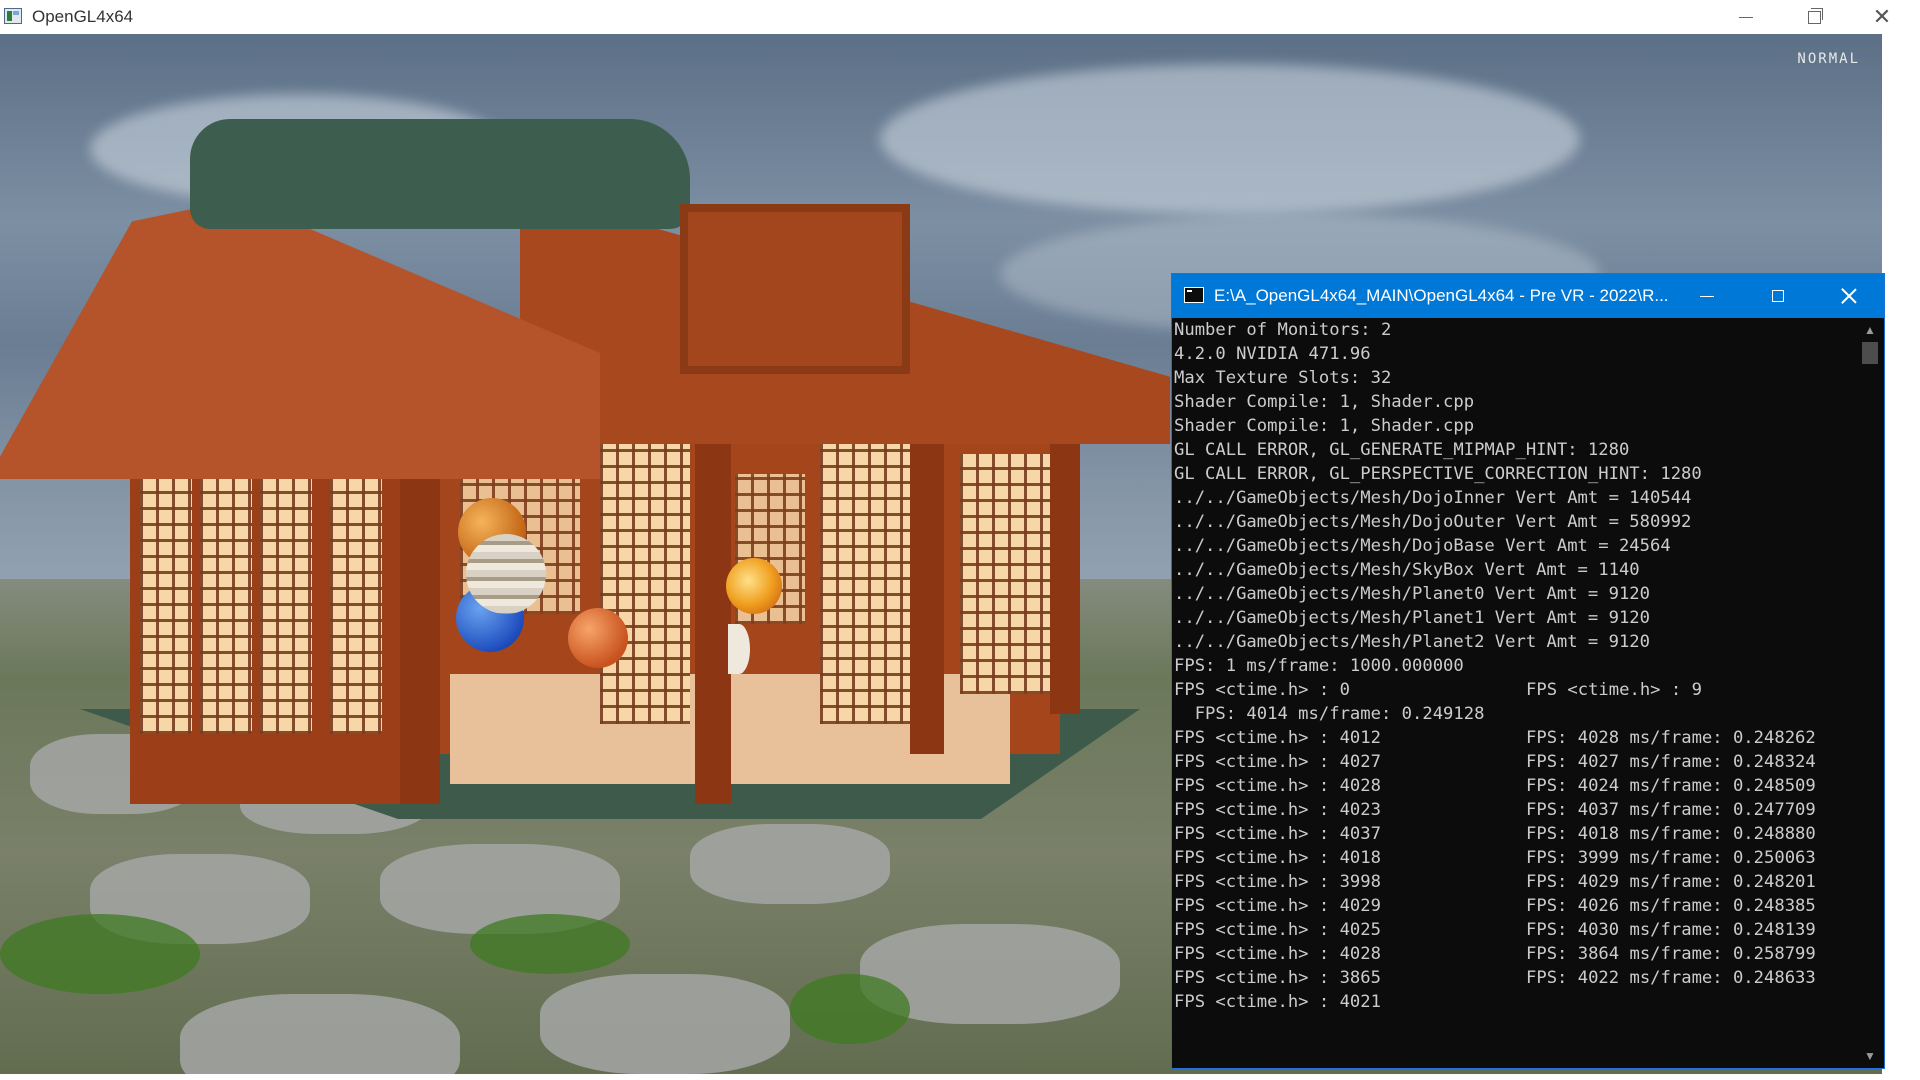 This screenshot has width=1920, height=1080. Describe the element at coordinates (1870, 330) in the screenshot. I see `scroll-up-arrow-icon: ▲` at that location.